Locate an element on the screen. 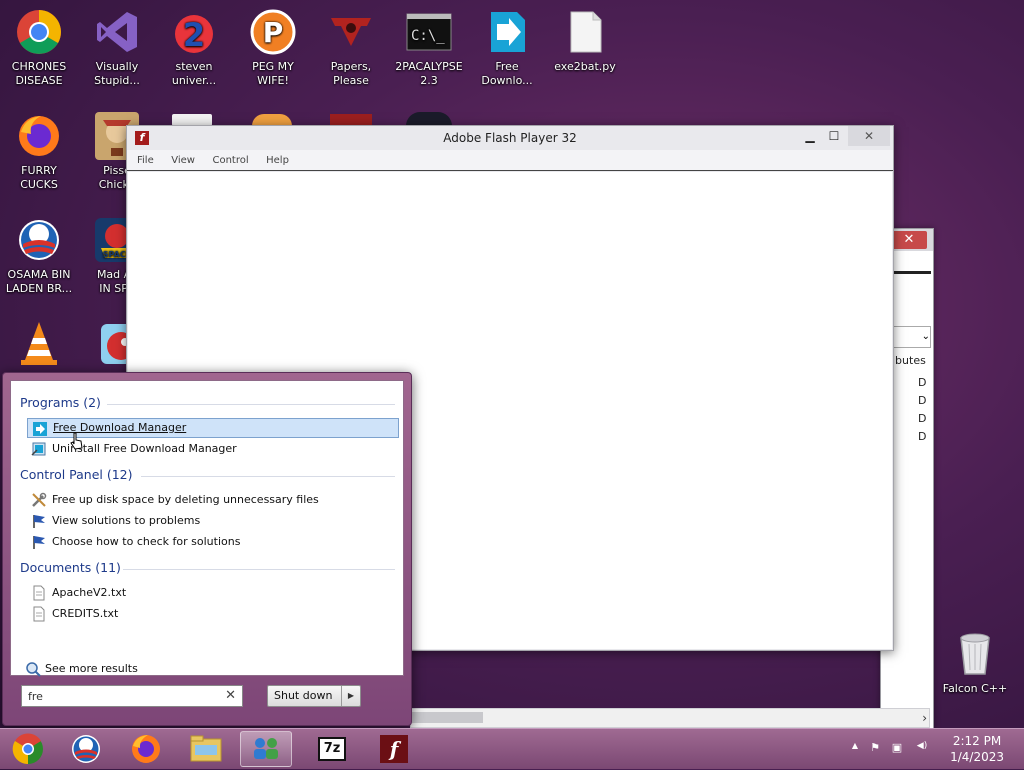 The height and width of the screenshot is (770, 1024). flag-icon is located at coordinates (39, 521).